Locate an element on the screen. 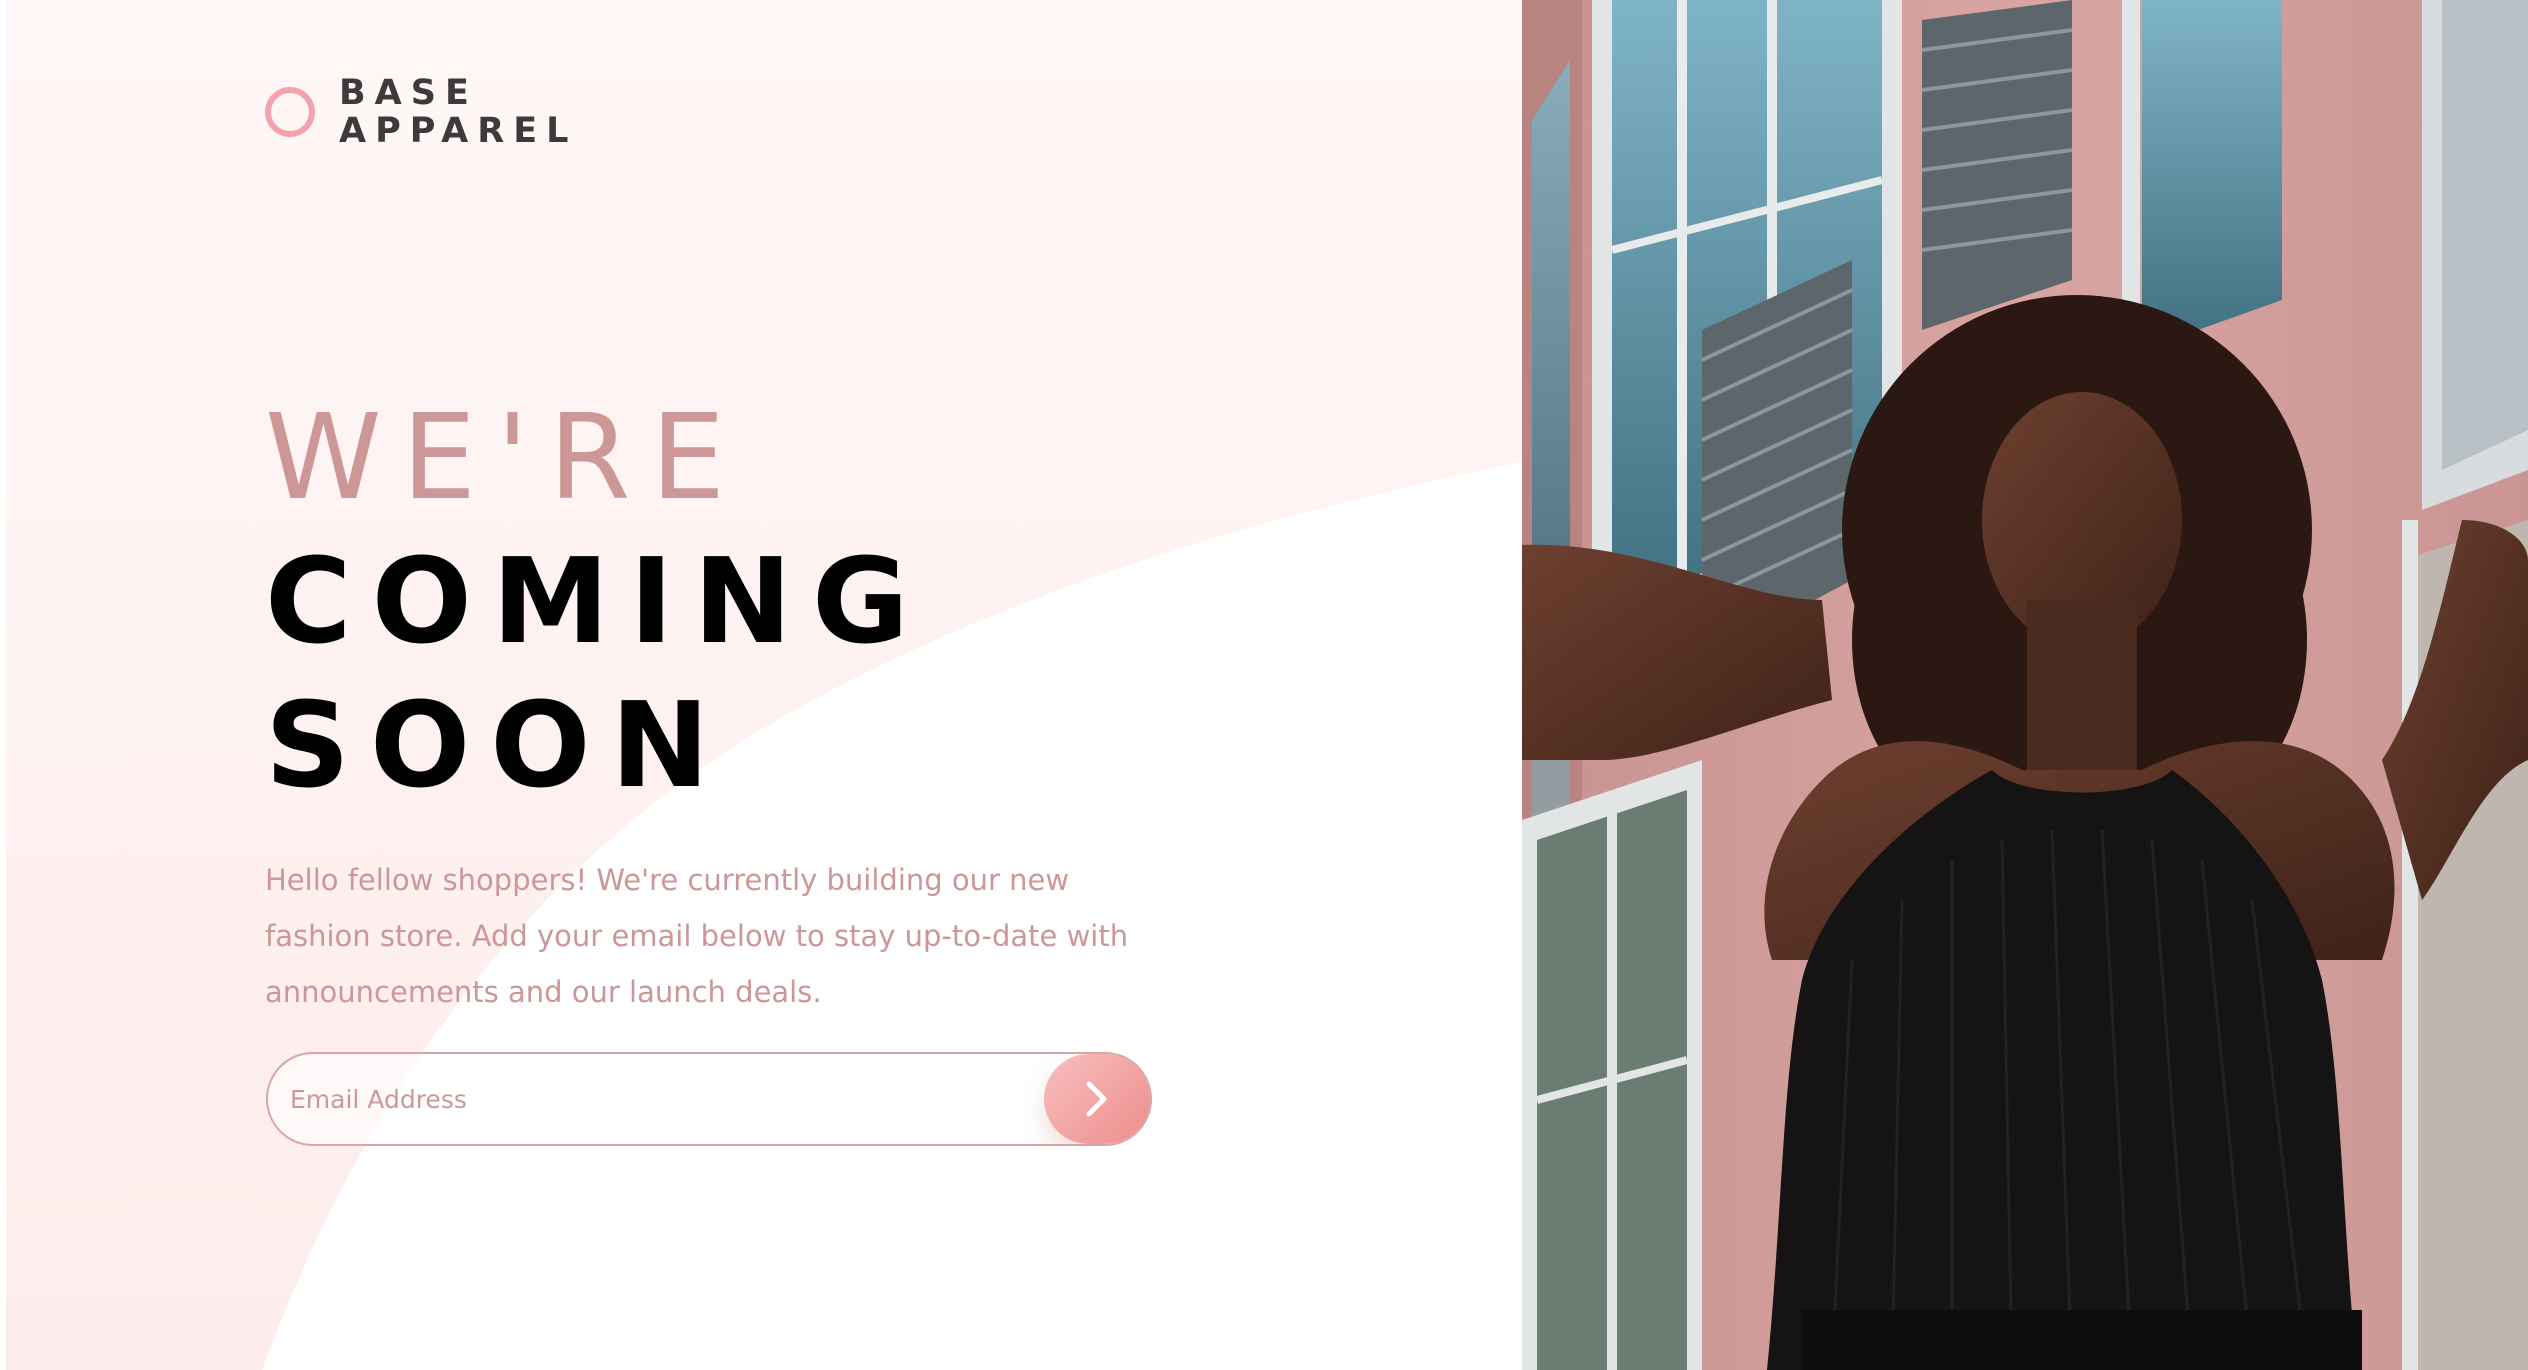  brand-logo: BASE APPAREL is located at coordinates (421, 112).